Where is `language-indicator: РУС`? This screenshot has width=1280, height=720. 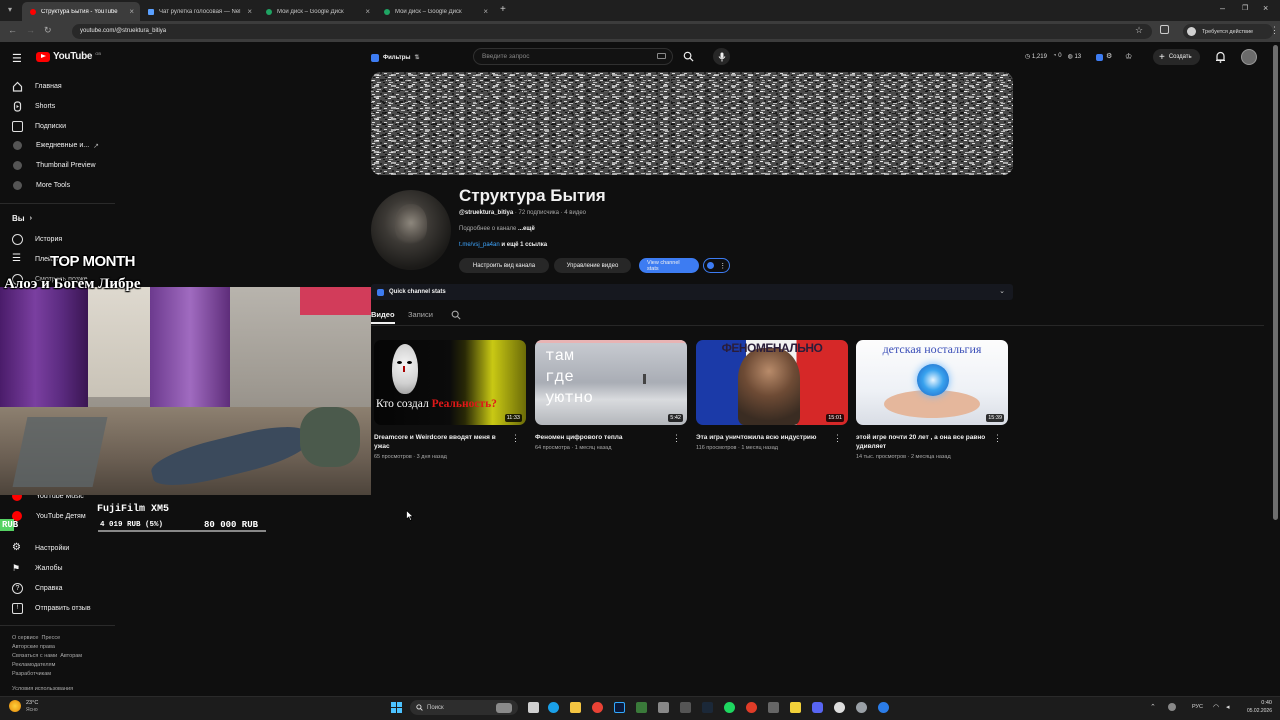
language-indicator: РУС is located at coordinates (1197, 707).